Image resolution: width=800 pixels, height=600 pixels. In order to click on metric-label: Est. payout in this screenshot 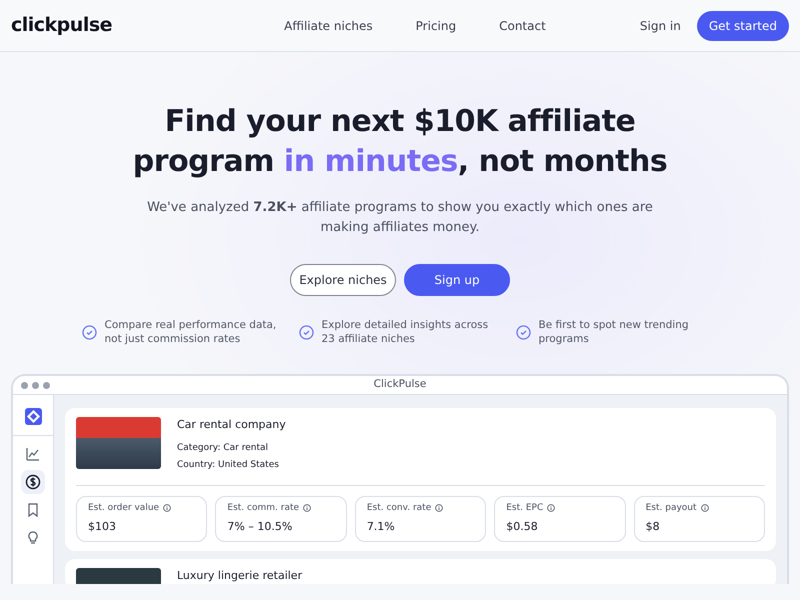, I will do `click(671, 508)`.